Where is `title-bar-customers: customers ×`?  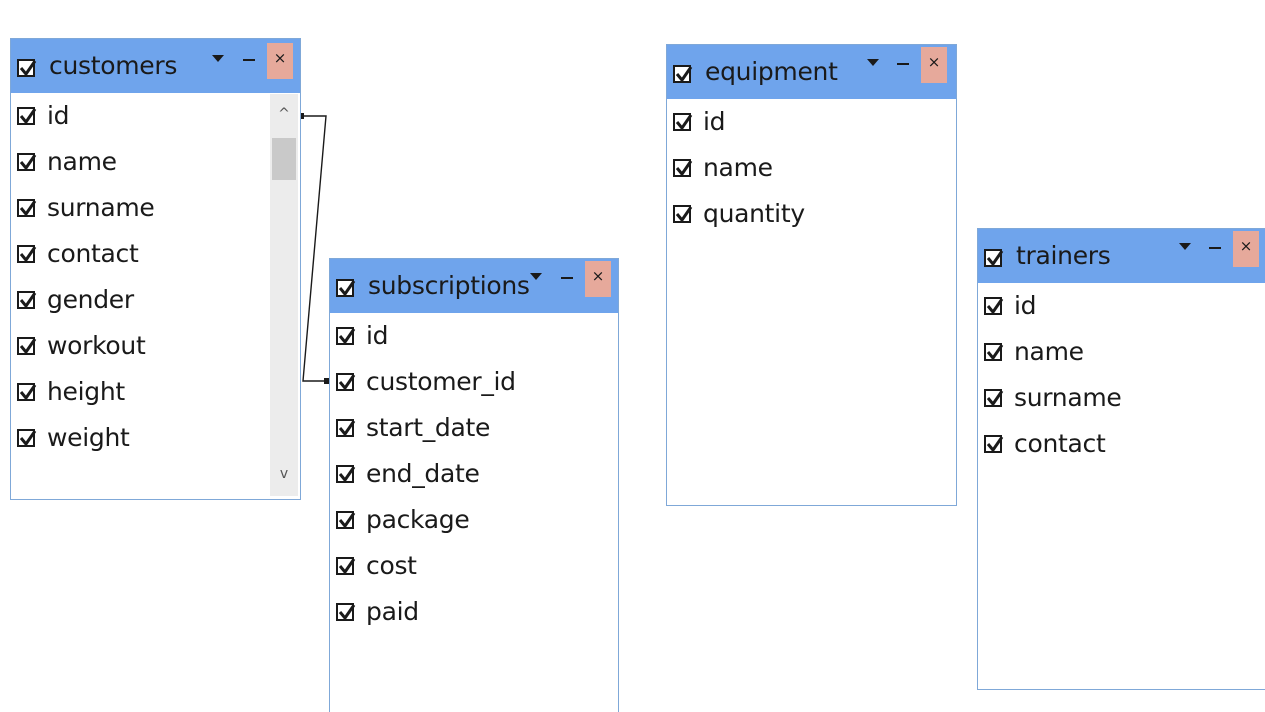 title-bar-customers: customers × is located at coordinates (155, 66).